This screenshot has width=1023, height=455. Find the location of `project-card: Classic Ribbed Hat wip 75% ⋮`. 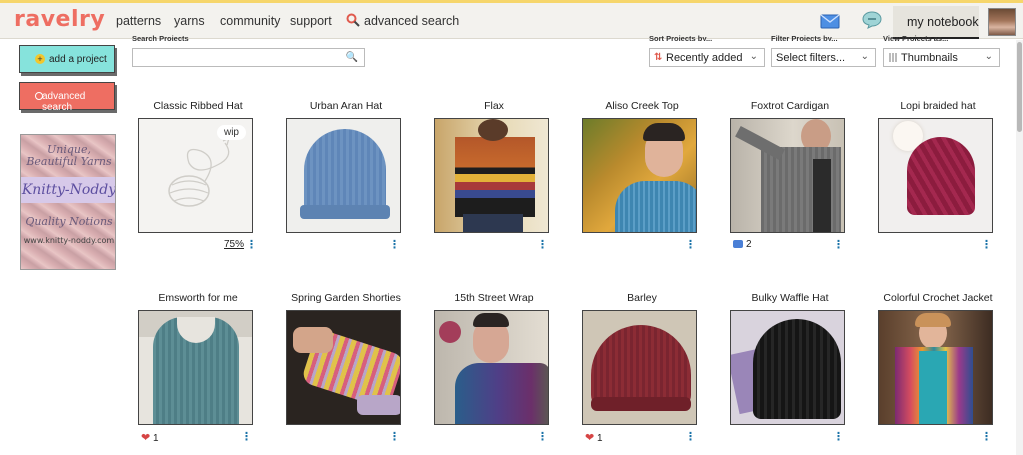

project-card: Classic Ribbed Hat wip 75% ⋮ is located at coordinates (198, 177).